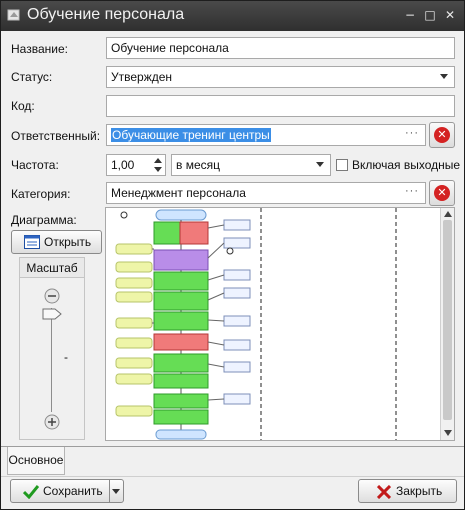 Image resolution: width=465 pixels, height=510 pixels. I want to click on tab-main: Основное, so click(36, 461).